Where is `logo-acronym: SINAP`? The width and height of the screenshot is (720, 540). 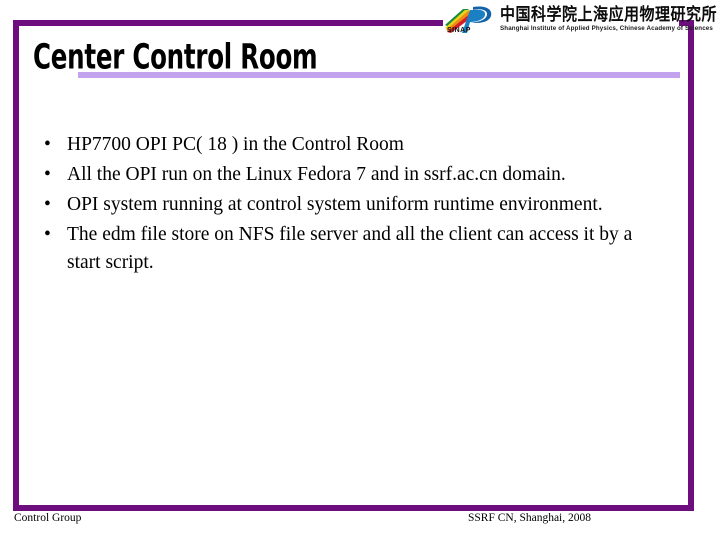
logo-acronym: SINAP is located at coordinates (459, 30).